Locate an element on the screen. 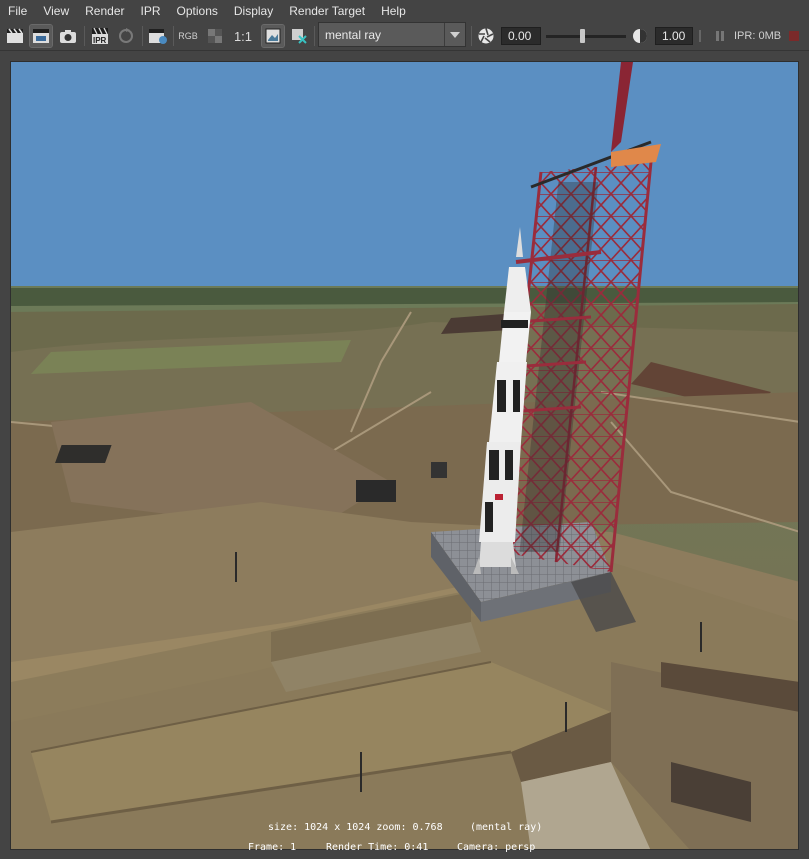  menu-ipr: IPR is located at coordinates (151, 11).